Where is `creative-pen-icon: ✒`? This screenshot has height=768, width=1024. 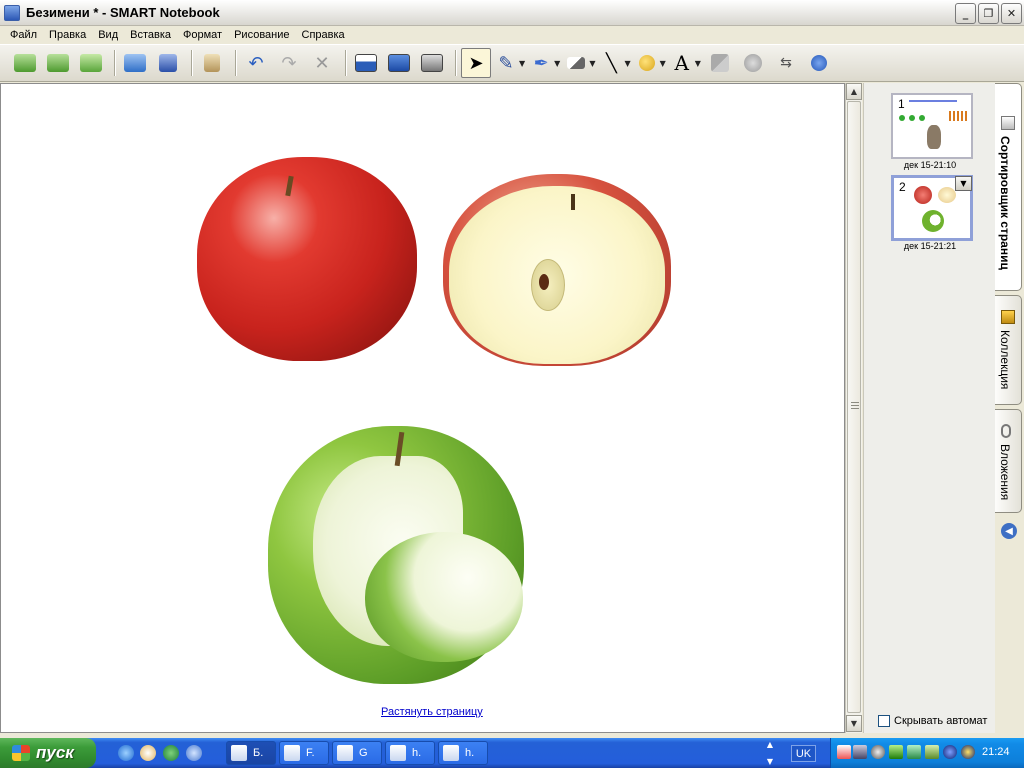
creative-pen-icon: ✒ is located at coordinates (541, 63).